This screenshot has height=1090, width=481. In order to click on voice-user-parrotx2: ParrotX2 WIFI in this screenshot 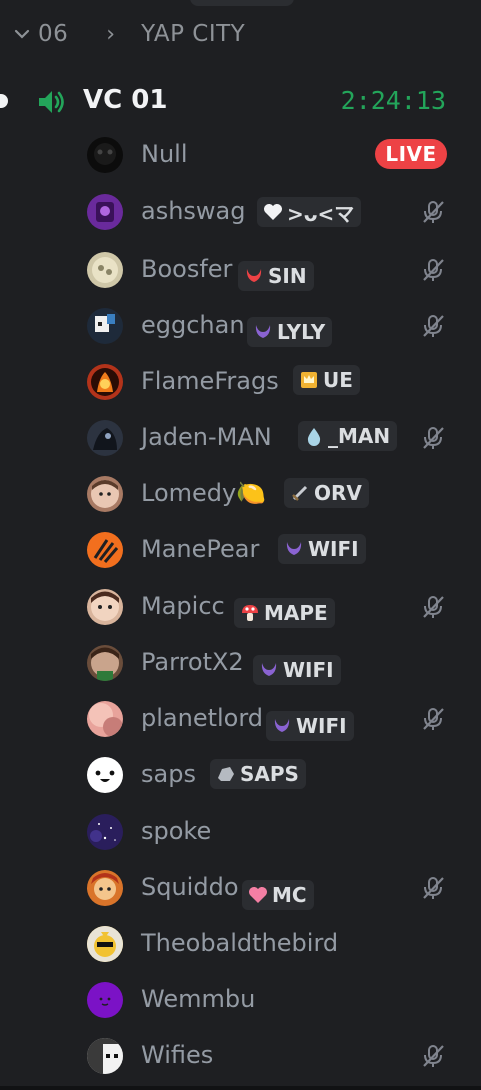, I will do `click(240, 663)`.